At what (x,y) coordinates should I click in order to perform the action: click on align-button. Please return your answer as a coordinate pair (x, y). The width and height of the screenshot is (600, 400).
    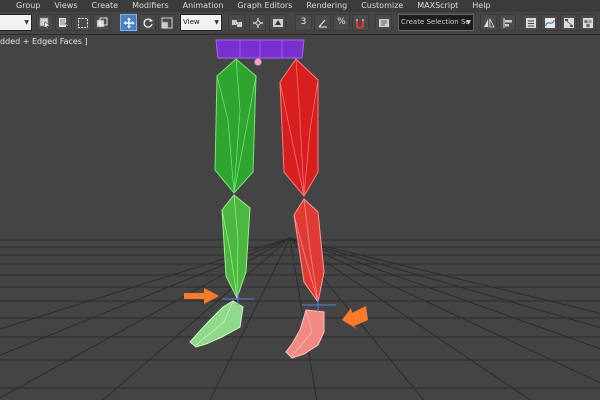
    Looking at the image, I should click on (507, 22).